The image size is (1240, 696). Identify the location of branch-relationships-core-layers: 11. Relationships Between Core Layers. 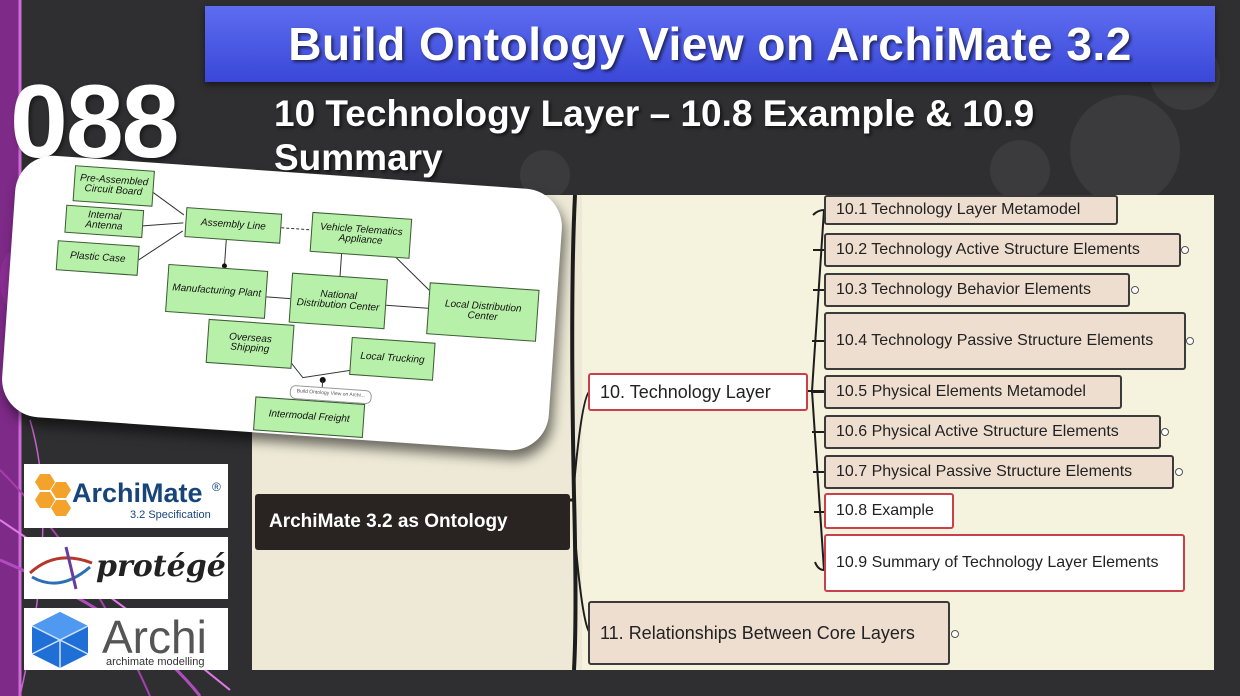
(769, 633).